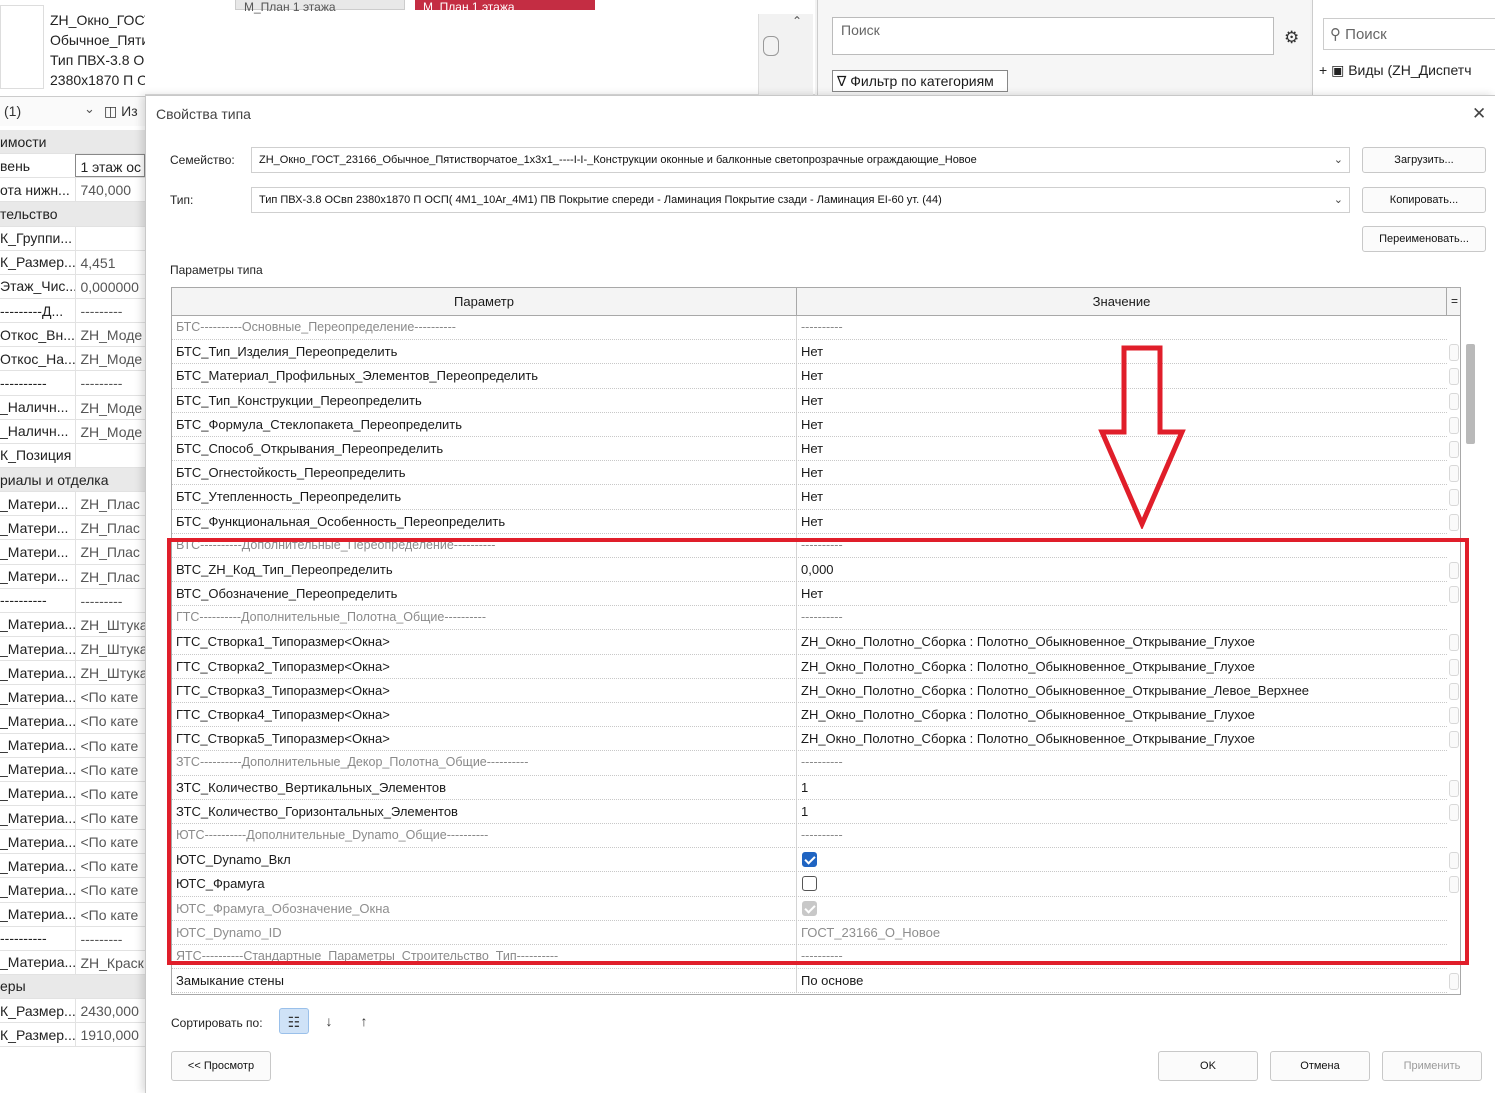  I want to click on category-filter-button: ∇ Фильтр по категориям, so click(920, 81).